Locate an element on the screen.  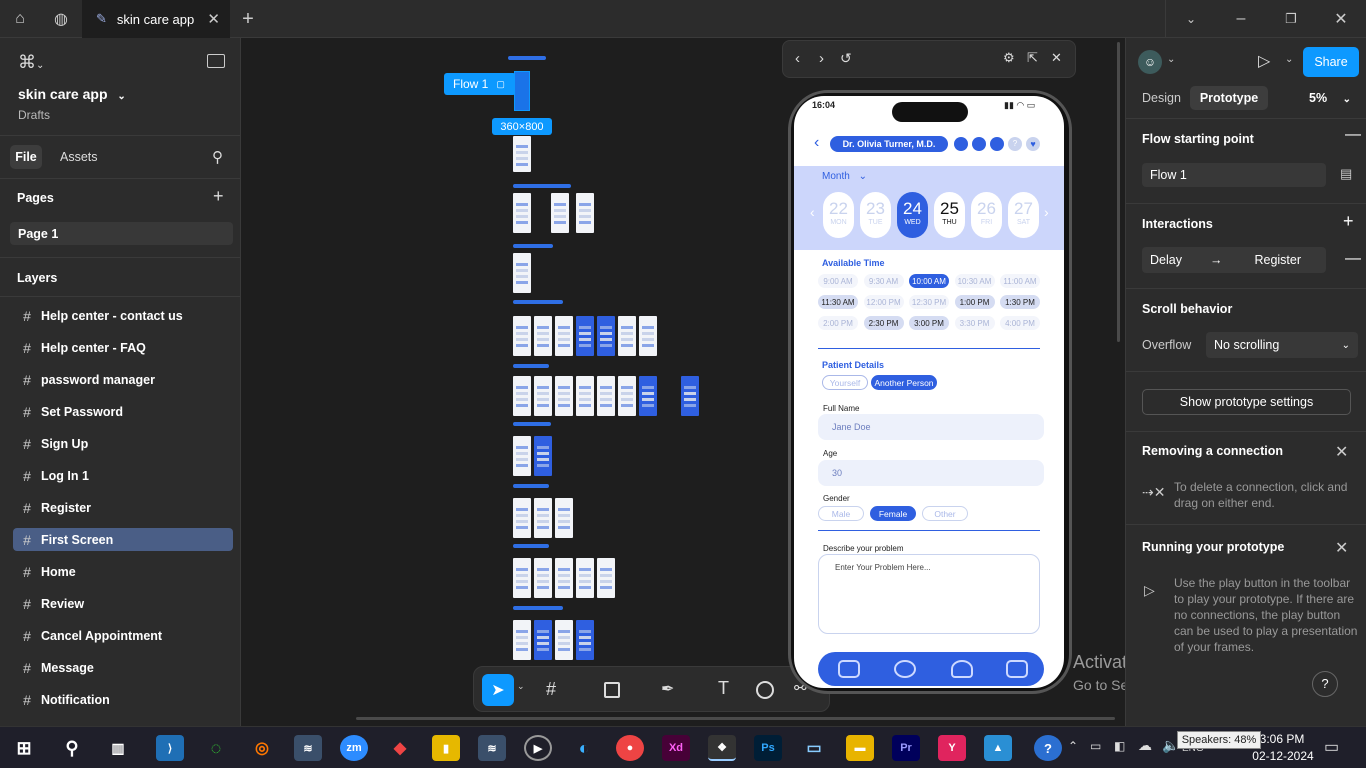
tab-prototype: Prototype is located at coordinates (1229, 98).